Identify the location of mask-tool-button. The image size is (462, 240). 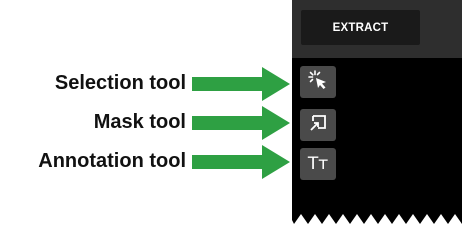
(318, 125).